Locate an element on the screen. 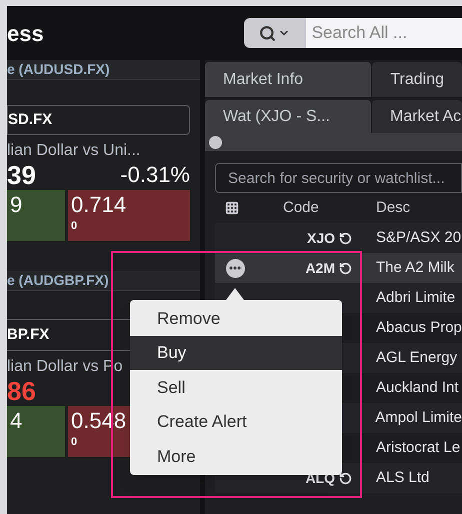 The height and width of the screenshot is (514, 462). security-description: ALS Ltd is located at coordinates (403, 478).